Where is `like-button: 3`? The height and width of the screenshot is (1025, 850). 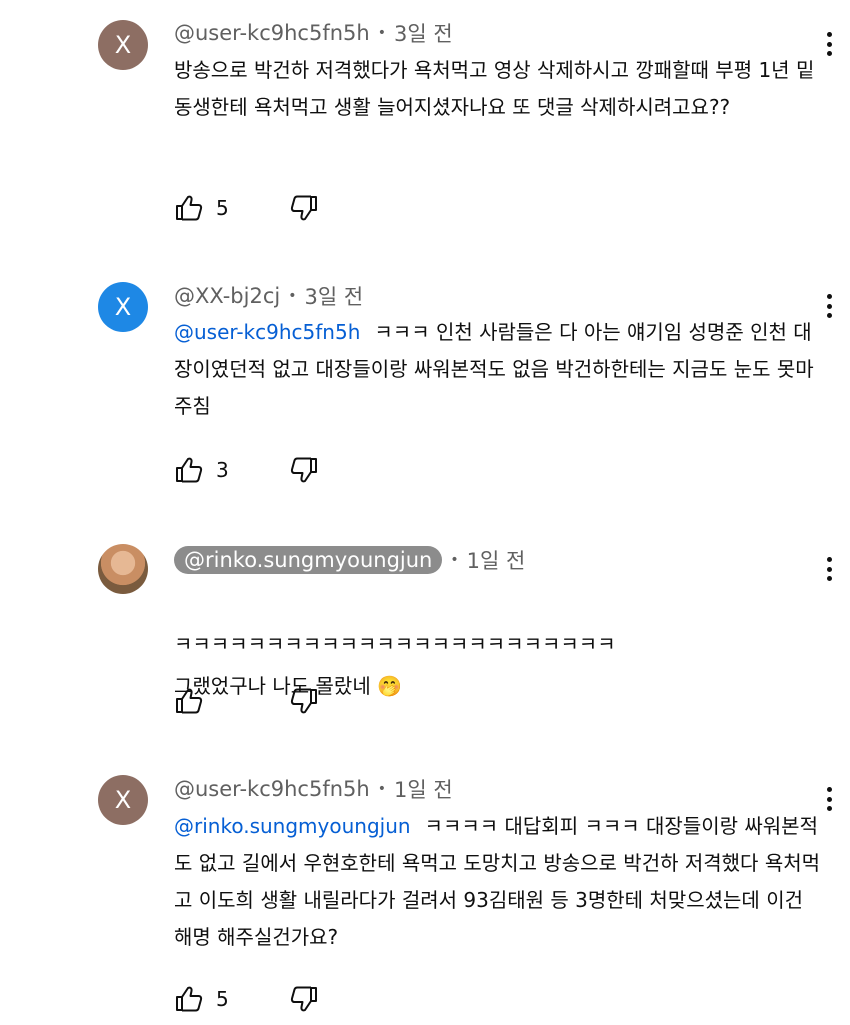 like-button: 3 is located at coordinates (202, 470).